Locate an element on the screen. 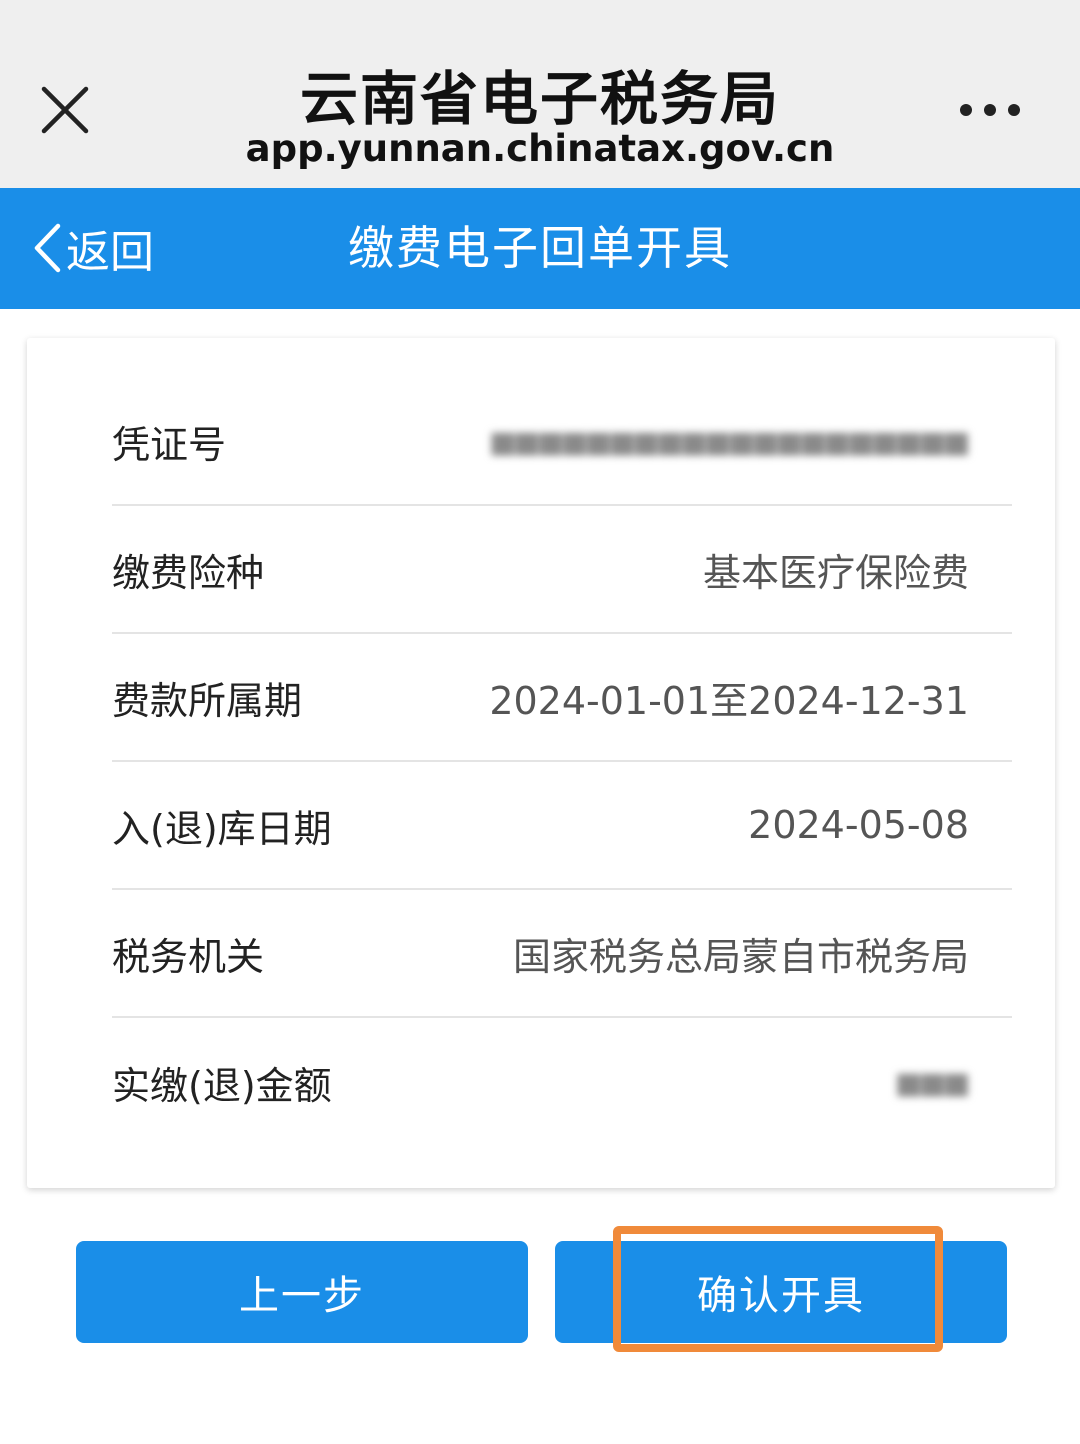 The image size is (1080, 1444). page-title: 缴费电子回单开具 is located at coordinates (540, 248).